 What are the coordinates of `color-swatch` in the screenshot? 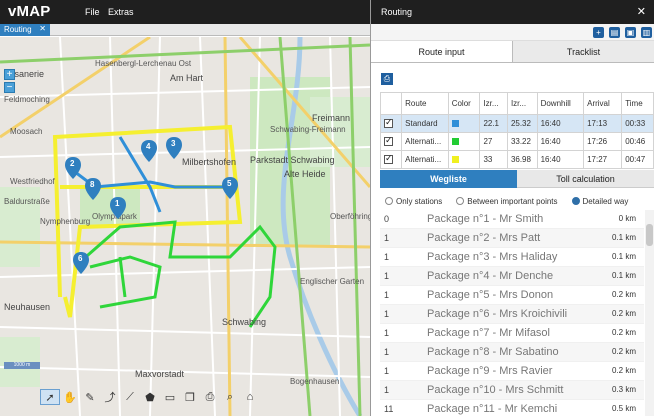 It's located at (455, 124).